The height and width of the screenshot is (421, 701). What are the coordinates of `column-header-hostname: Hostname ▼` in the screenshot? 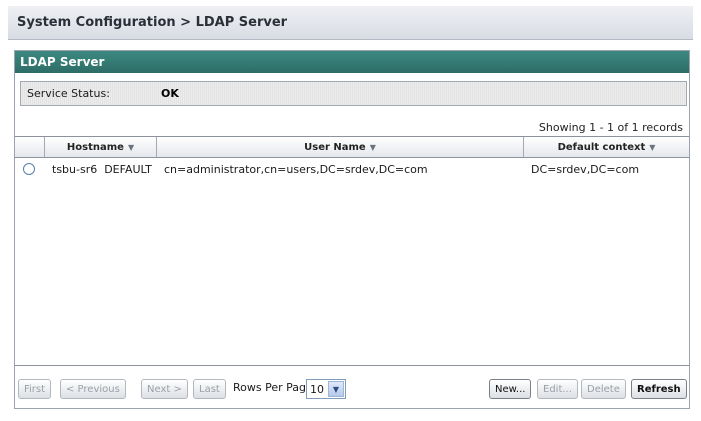 It's located at (101, 147).